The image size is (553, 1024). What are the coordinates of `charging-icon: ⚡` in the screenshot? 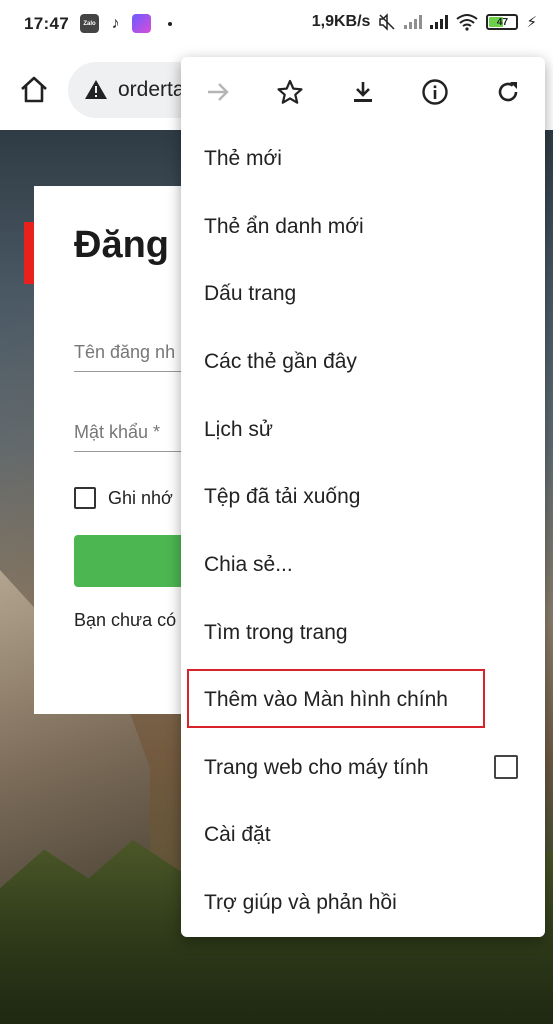 It's located at (531, 22).